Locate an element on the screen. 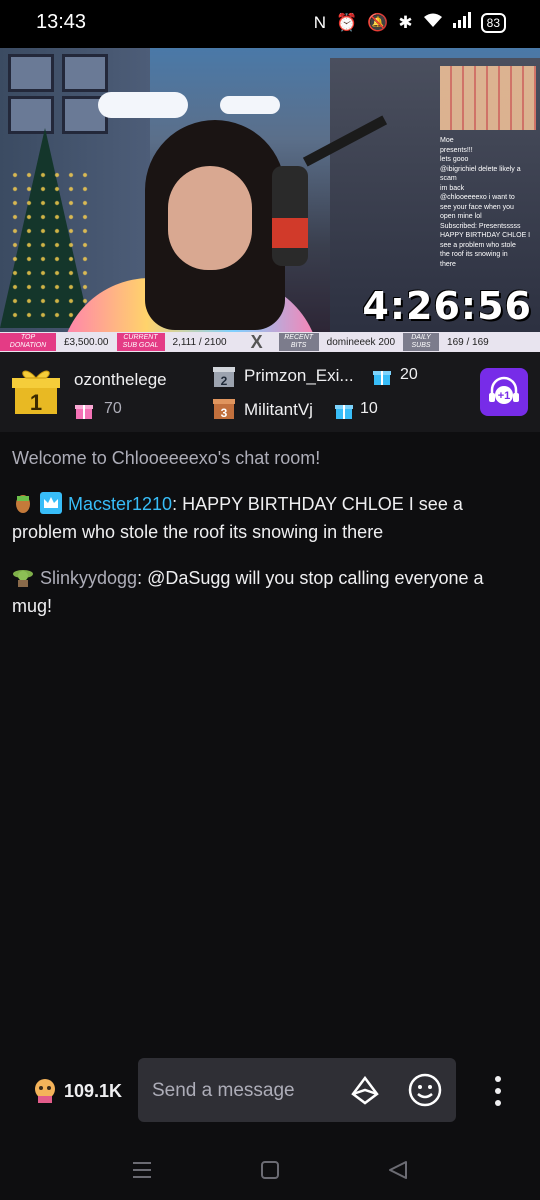  leaderboard-second-count: 20 is located at coordinates (409, 374).